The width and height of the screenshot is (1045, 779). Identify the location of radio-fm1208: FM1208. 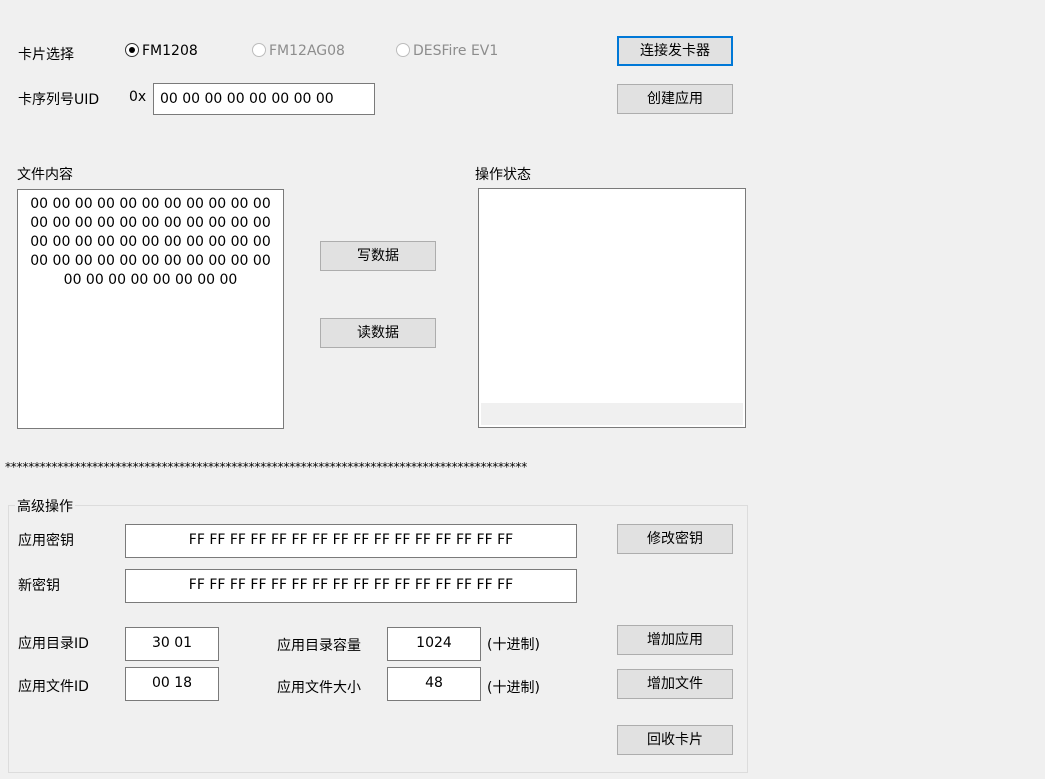
(161, 51).